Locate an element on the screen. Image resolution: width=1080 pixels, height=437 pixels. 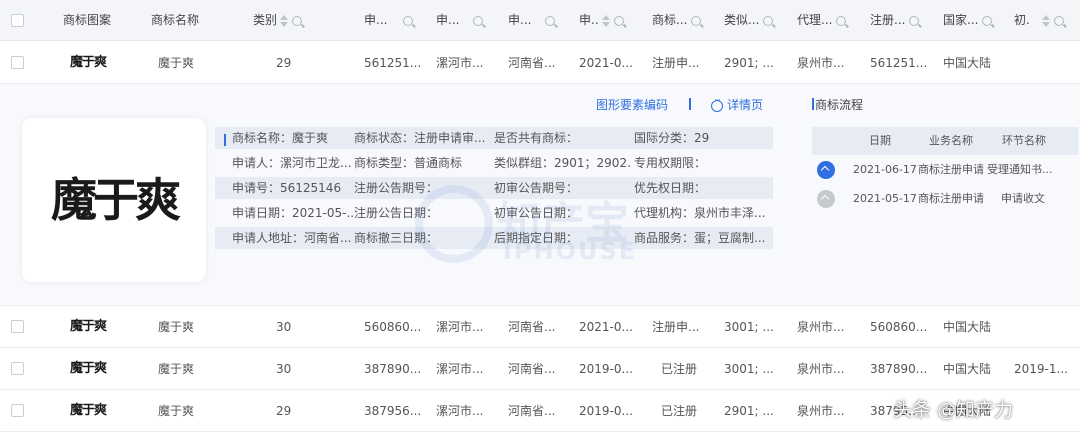
info-exclusive-term: 专用权期限： is located at coordinates (670, 163).